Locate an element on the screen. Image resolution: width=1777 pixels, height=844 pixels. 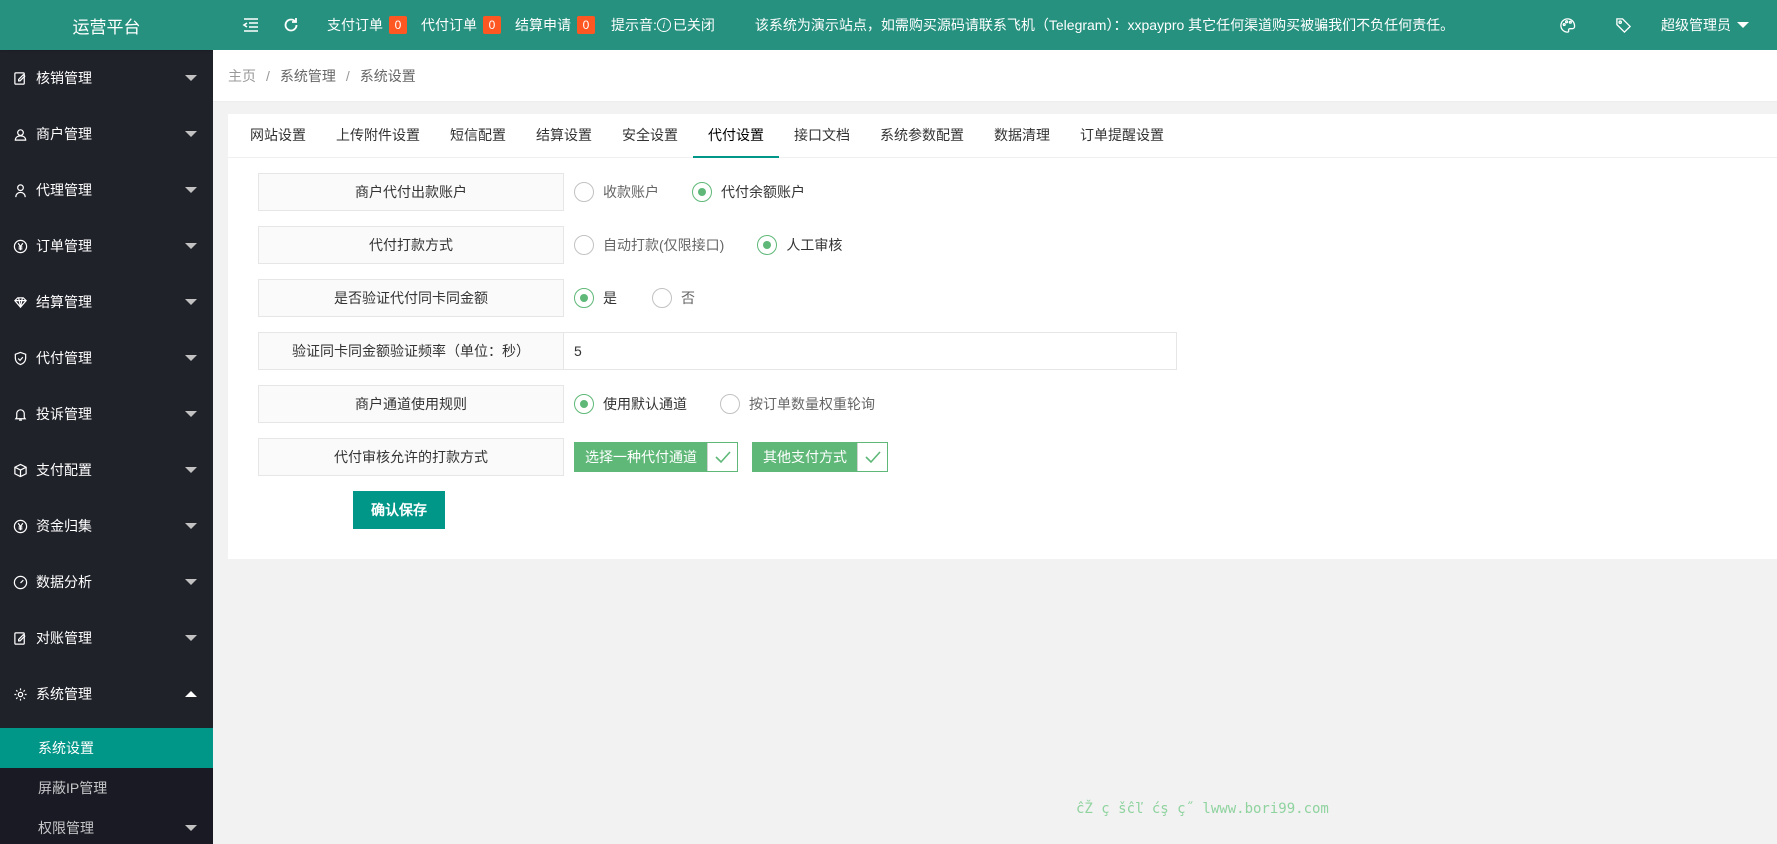
form-row-channel-rule: 商户通道使用规则 使用默认通道 按订单数量权重轮询 is located at coordinates (1017, 404).